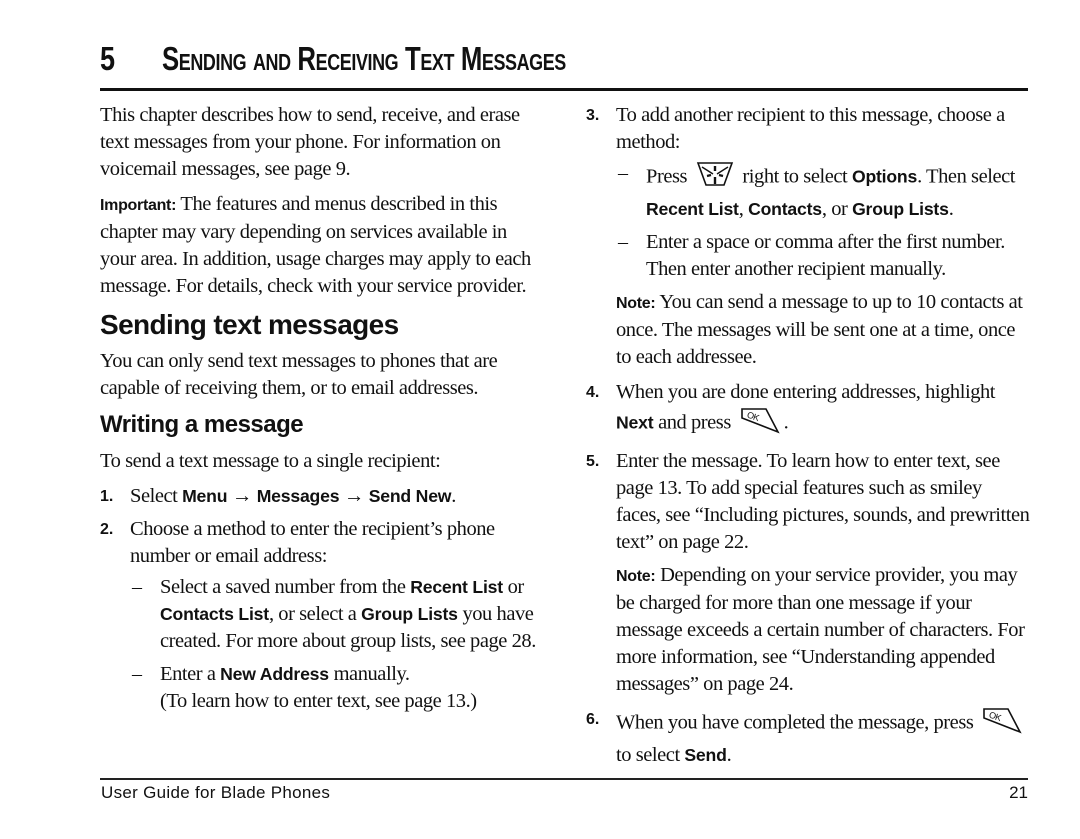 This screenshot has width=1080, height=839. I want to click on step-number: 4., so click(593, 392).